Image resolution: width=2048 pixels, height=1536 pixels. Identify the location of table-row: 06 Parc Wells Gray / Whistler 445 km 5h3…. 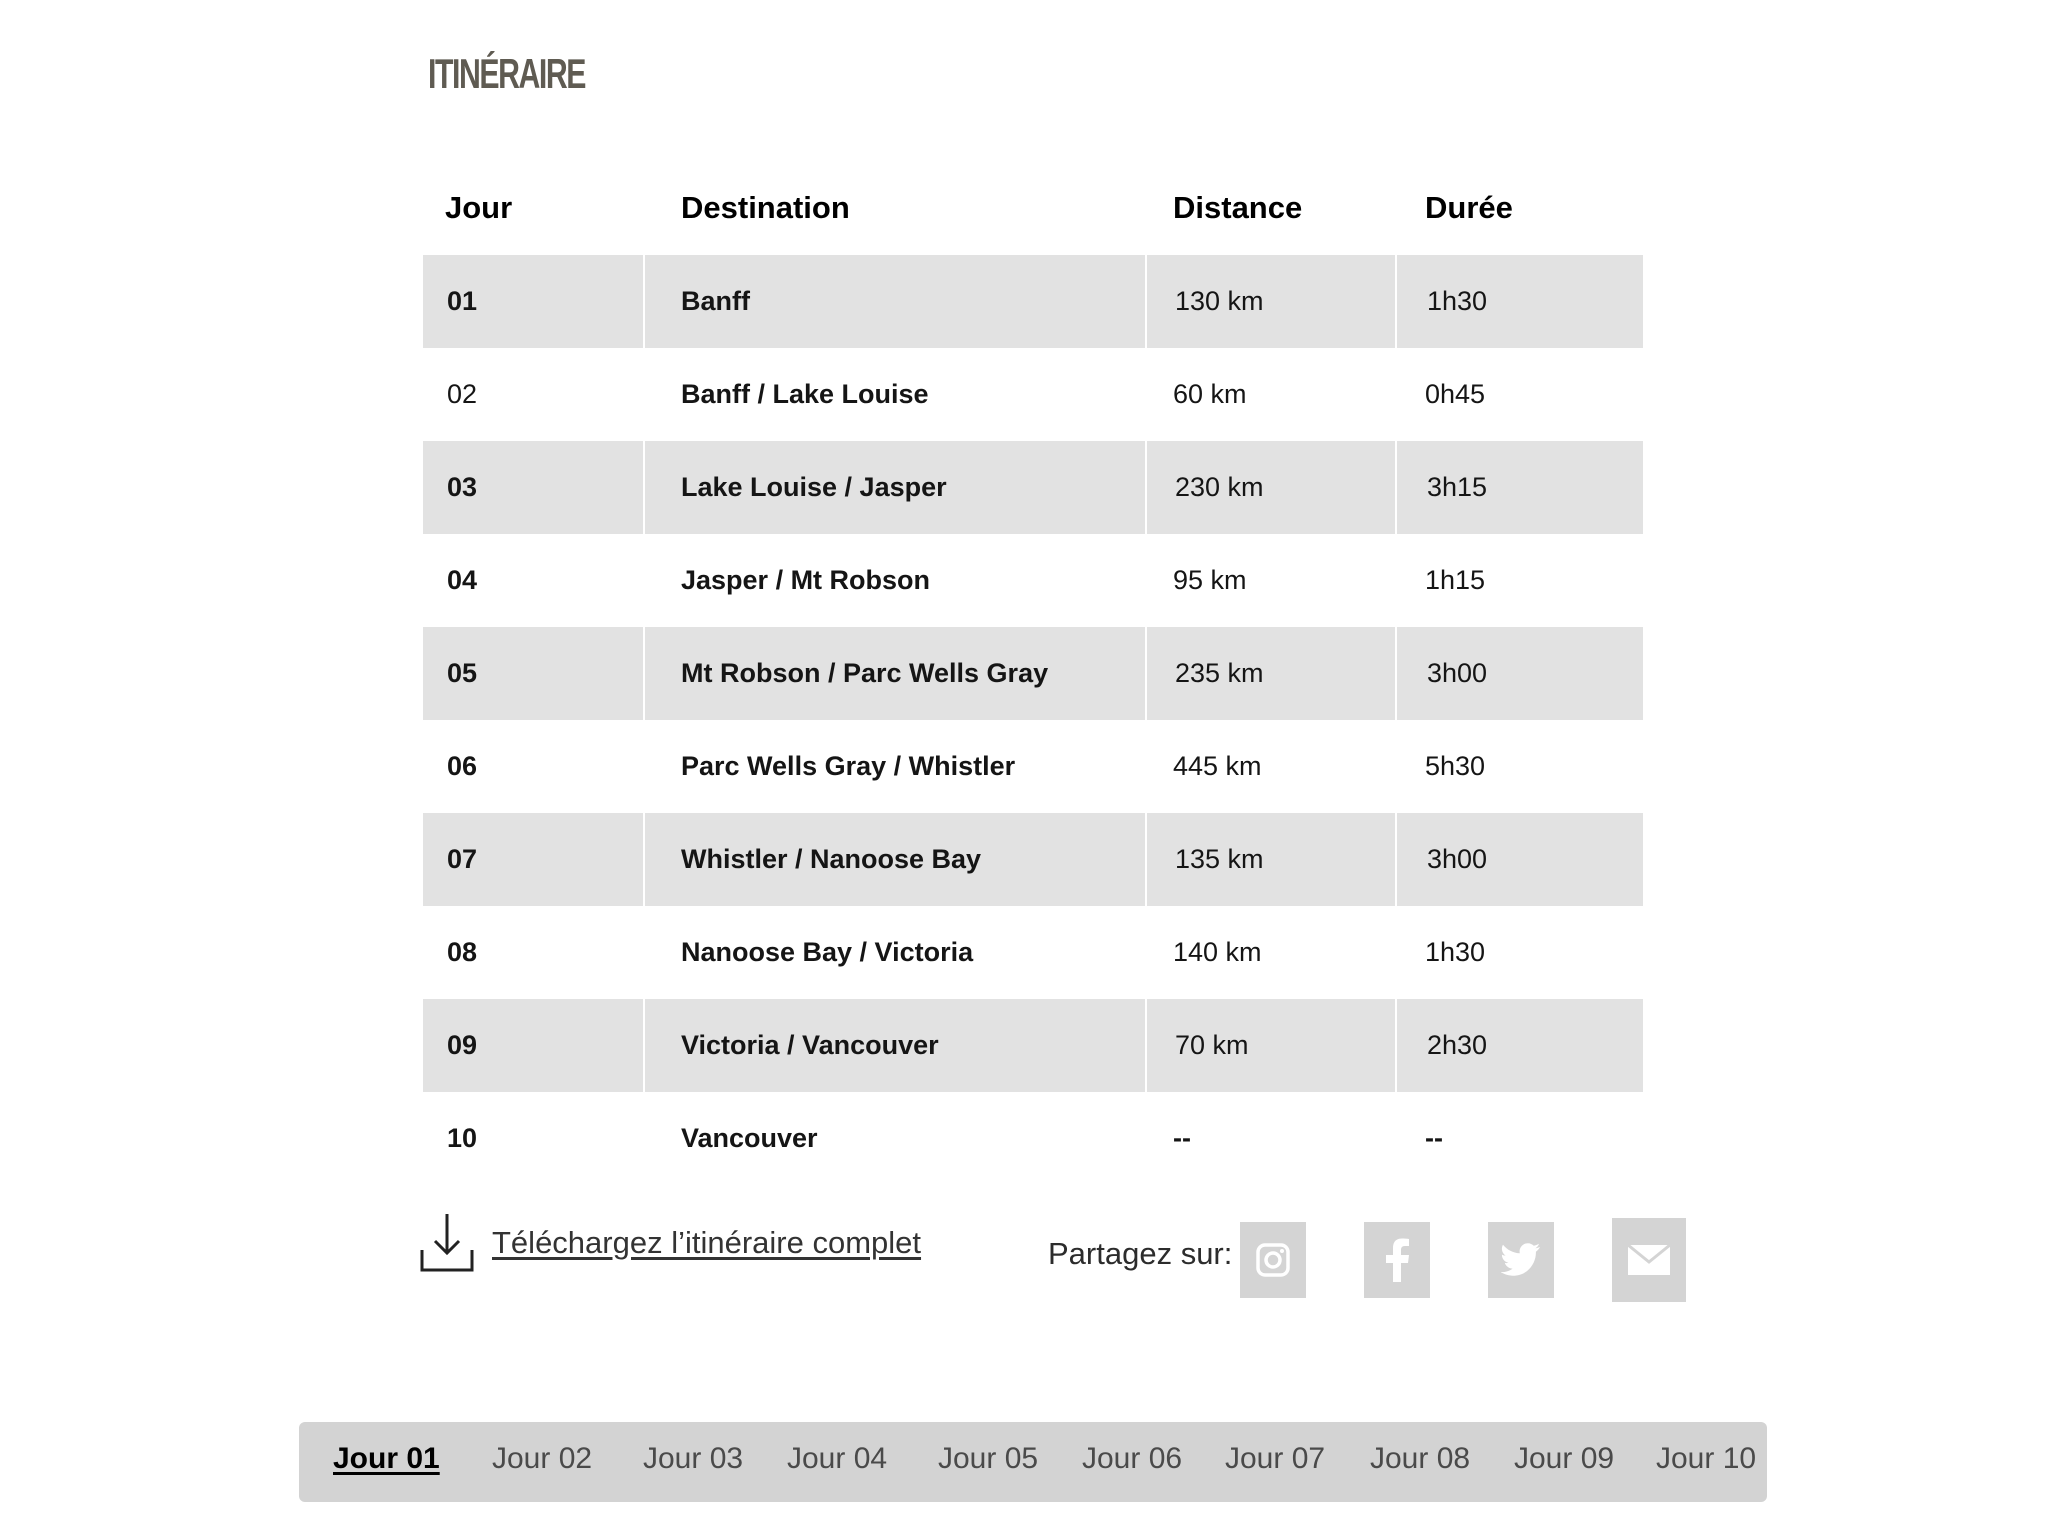
(1033, 766).